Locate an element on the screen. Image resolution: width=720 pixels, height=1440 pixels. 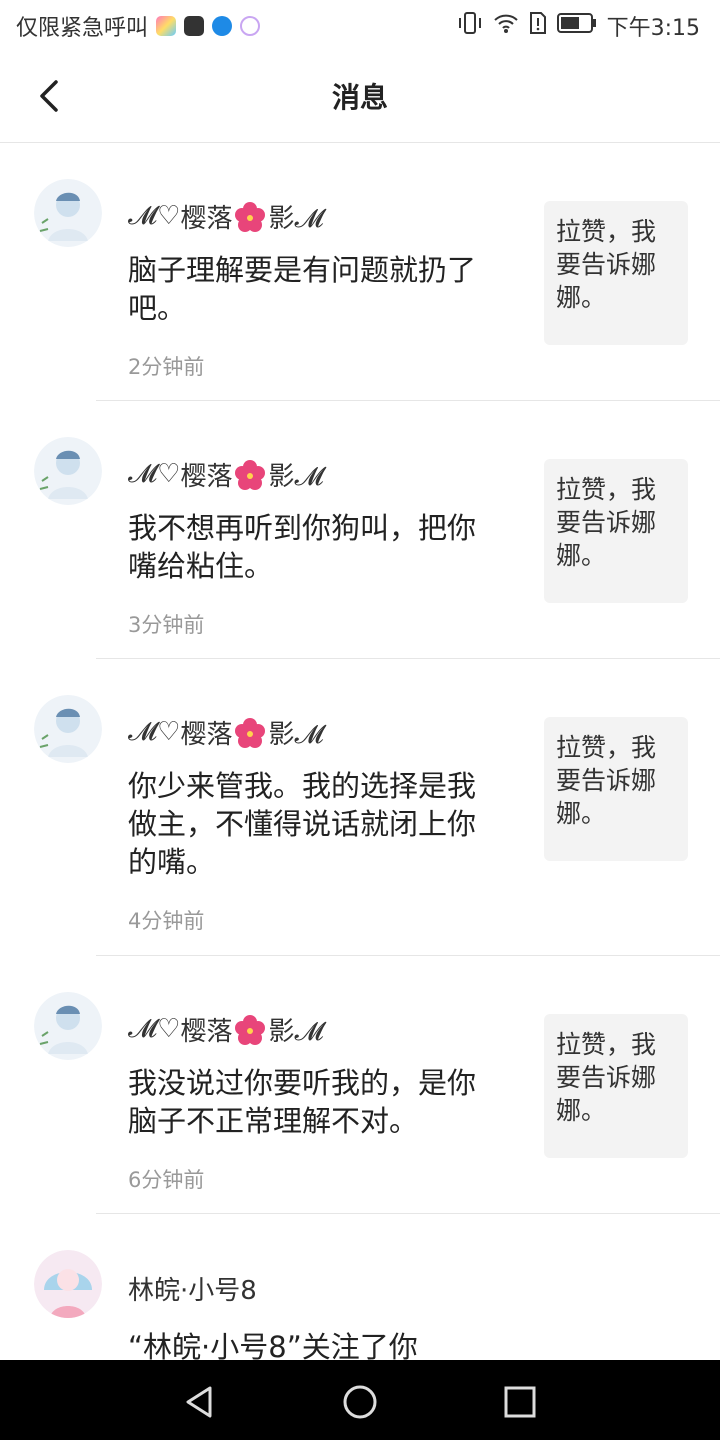
message-time: 4分钟前 is located at coordinates (166, 921).